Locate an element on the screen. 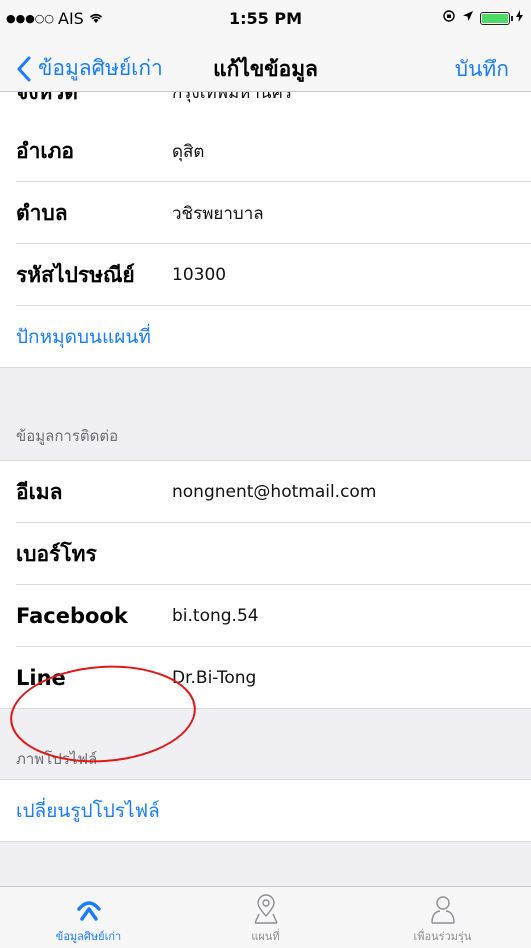 The width and height of the screenshot is (531, 948). tab-classmates: เพื่อนร่วมรุ่น is located at coordinates (442, 917).